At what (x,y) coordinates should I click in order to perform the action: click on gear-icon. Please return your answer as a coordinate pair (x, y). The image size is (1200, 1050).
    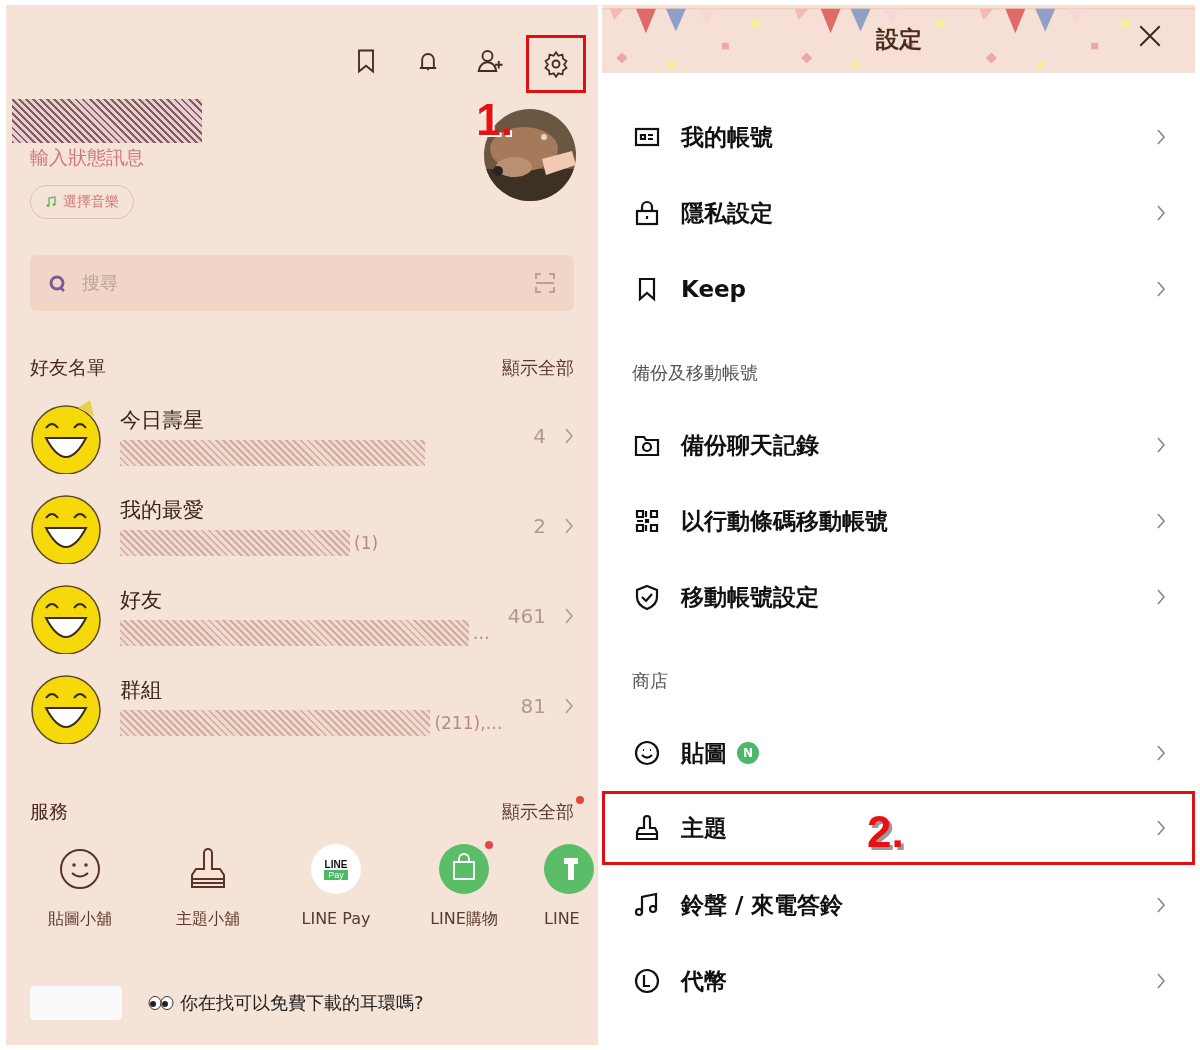
    Looking at the image, I should click on (556, 64).